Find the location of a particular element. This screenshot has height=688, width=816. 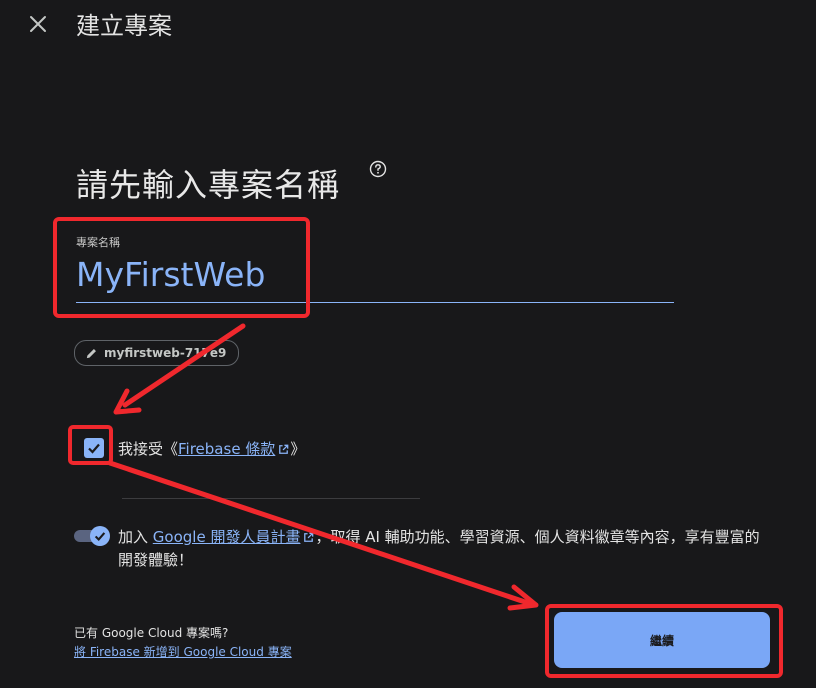

terms-label: 我接受《Firebase 條款 》 is located at coordinates (211, 448).